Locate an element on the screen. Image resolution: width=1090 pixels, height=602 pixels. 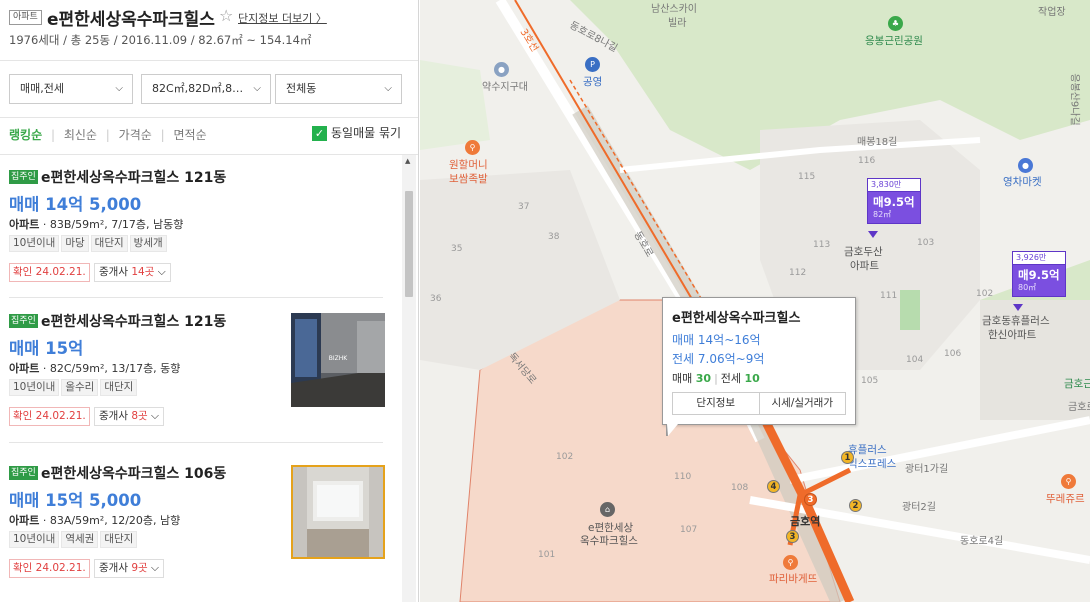
listing-photo: BIZHK is located at coordinates (338, 360).